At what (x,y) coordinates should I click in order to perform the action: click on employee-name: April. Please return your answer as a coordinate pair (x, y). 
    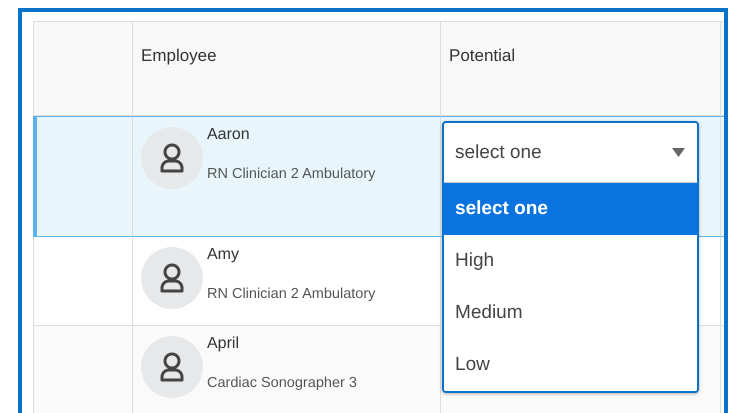
    Looking at the image, I should click on (223, 343).